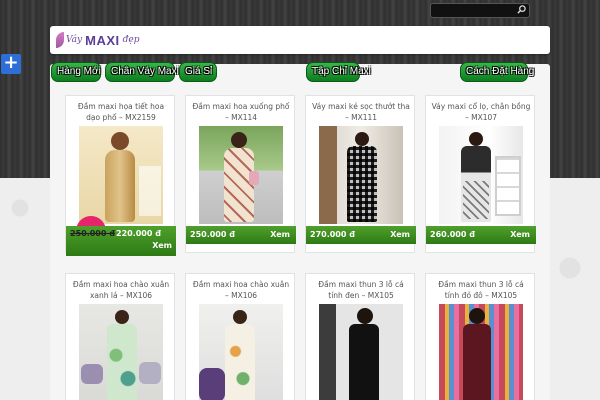 This screenshot has width=600, height=400. Describe the element at coordinates (60, 40) in the screenshot. I see `logo-leaf-icon` at that location.